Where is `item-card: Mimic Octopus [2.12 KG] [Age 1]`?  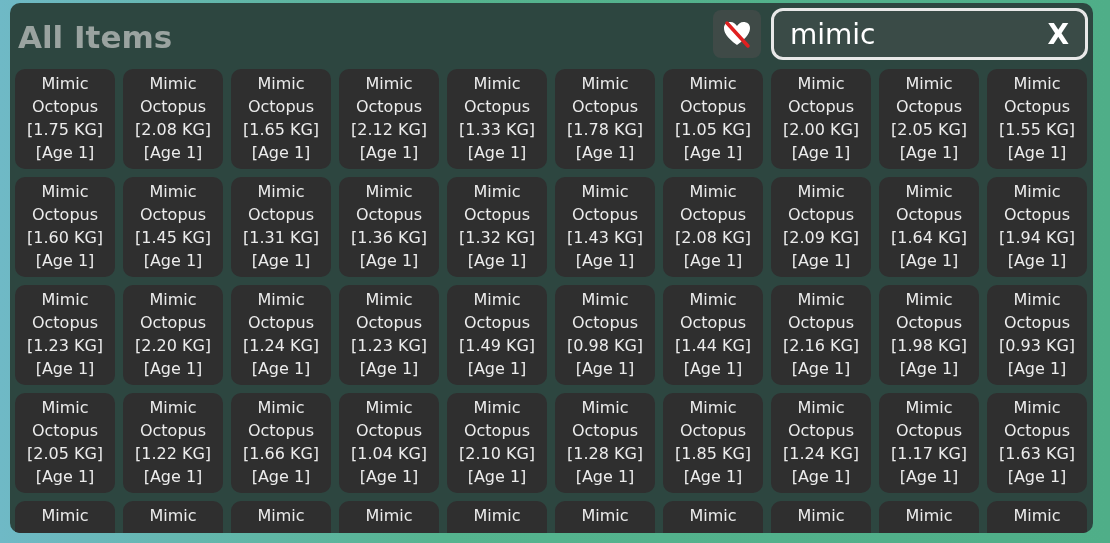 item-card: Mimic Octopus [2.12 KG] [Age 1] is located at coordinates (389, 119).